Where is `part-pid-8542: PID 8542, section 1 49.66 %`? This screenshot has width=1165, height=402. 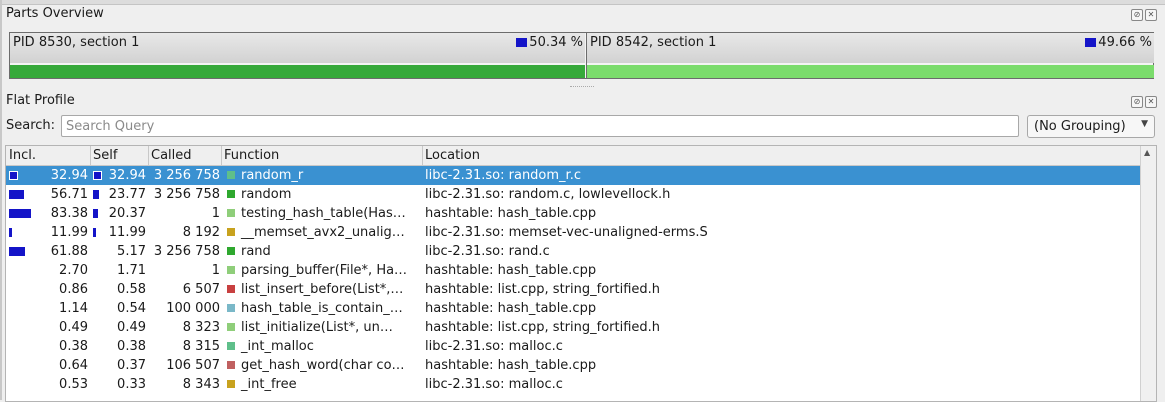
part-pid-8542: PID 8542, section 1 49.66 % is located at coordinates (870, 55).